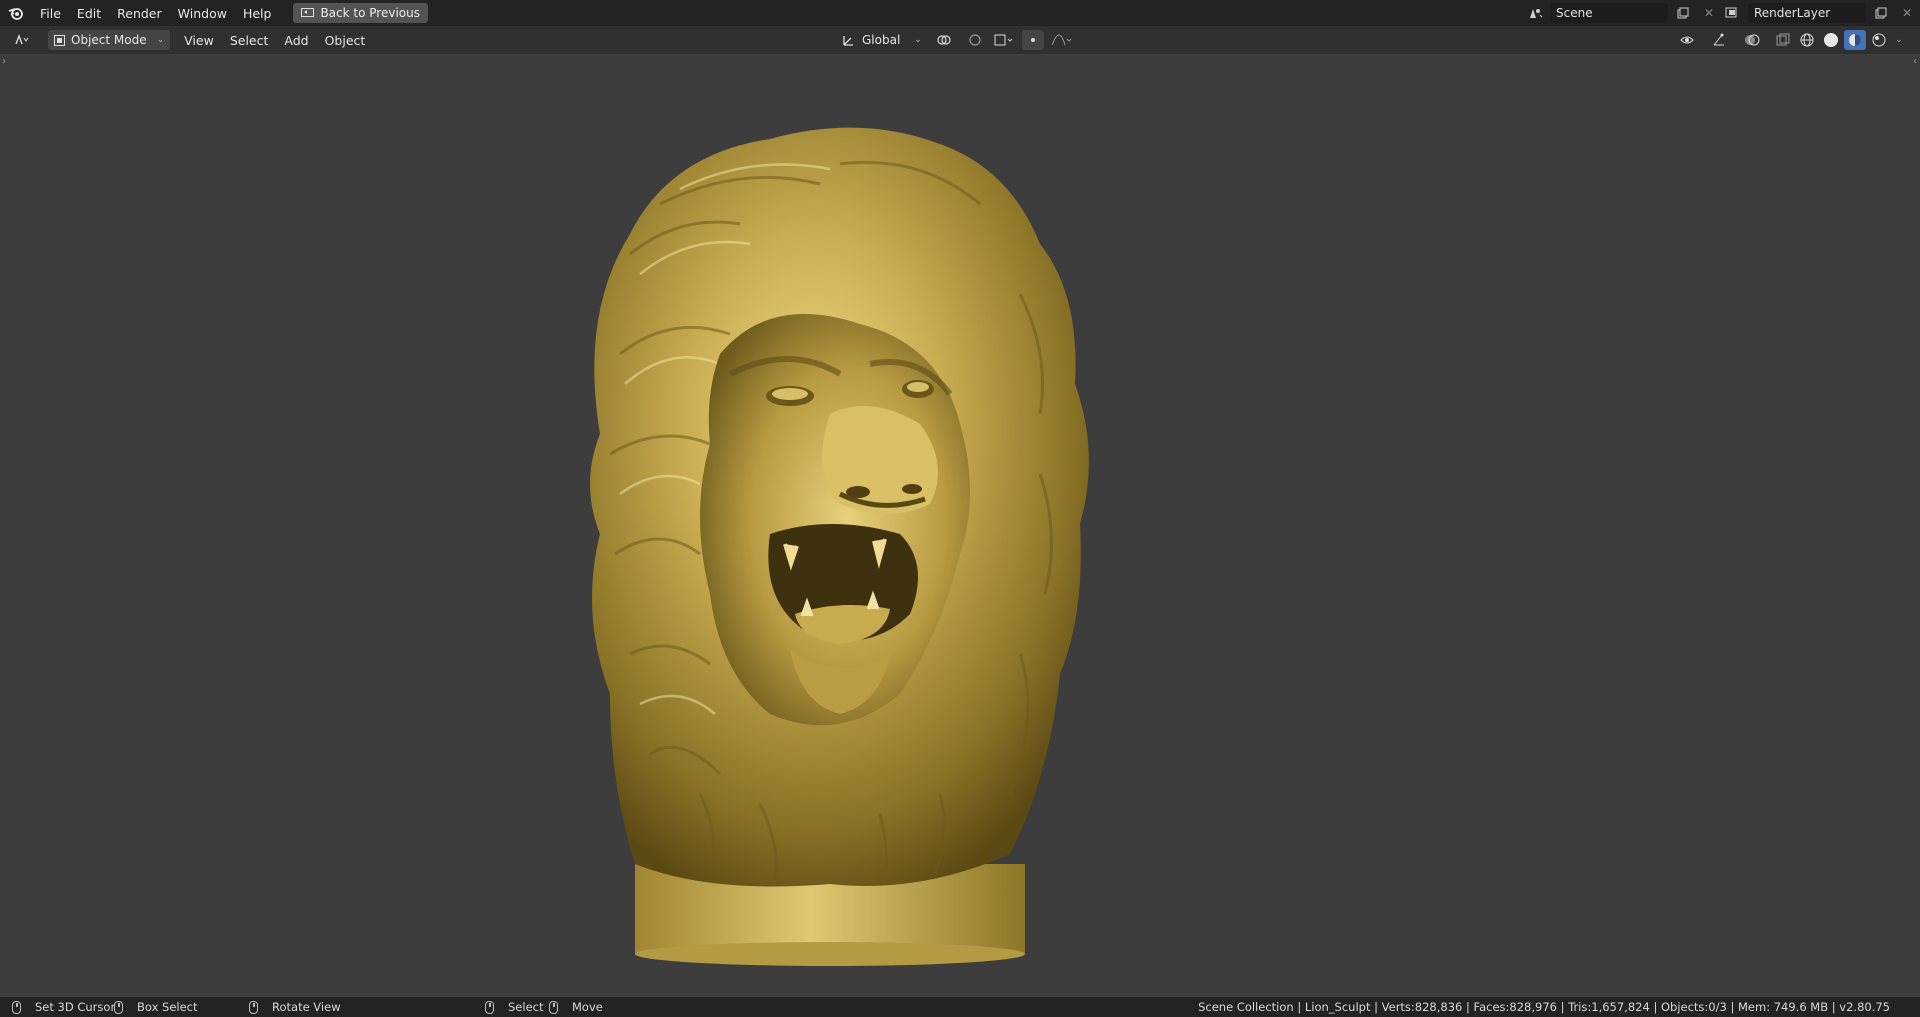 The width and height of the screenshot is (1920, 1017). Describe the element at coordinates (1783, 40) in the screenshot. I see `xray-icon` at that location.